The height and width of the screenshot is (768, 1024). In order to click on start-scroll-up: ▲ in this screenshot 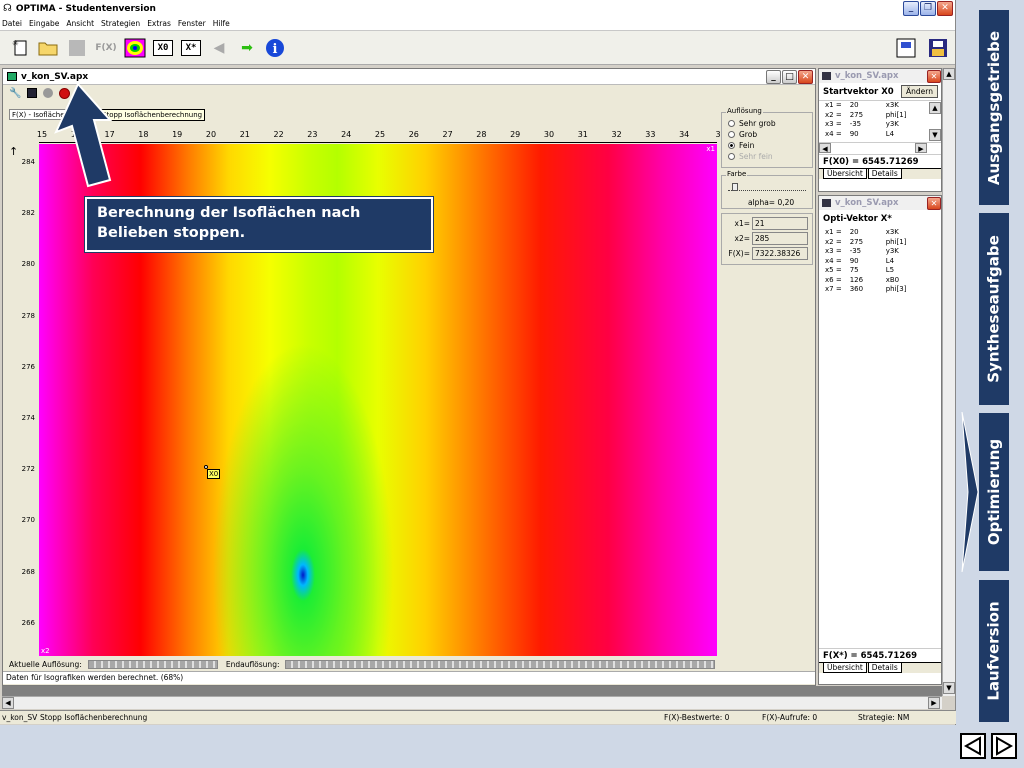, I will do `click(935, 108)`.